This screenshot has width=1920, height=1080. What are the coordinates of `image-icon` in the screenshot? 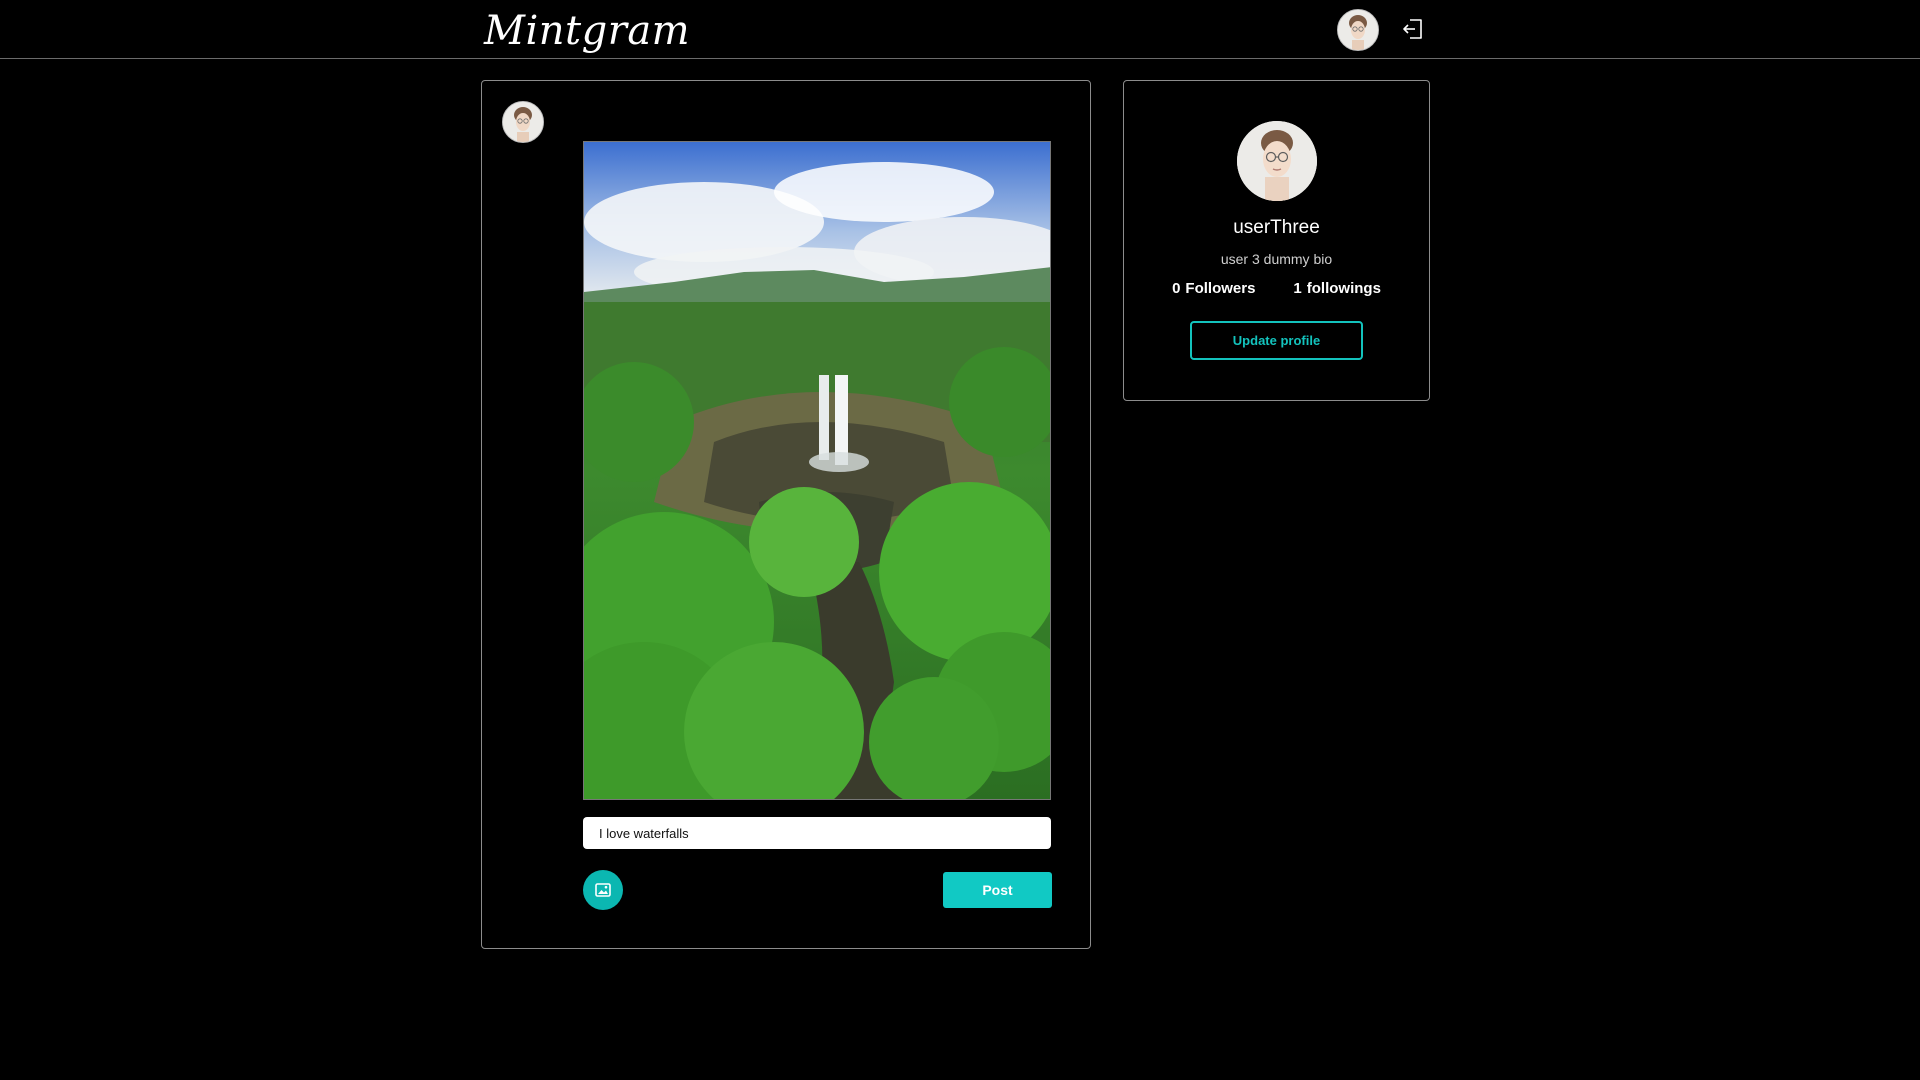 It's located at (603, 890).